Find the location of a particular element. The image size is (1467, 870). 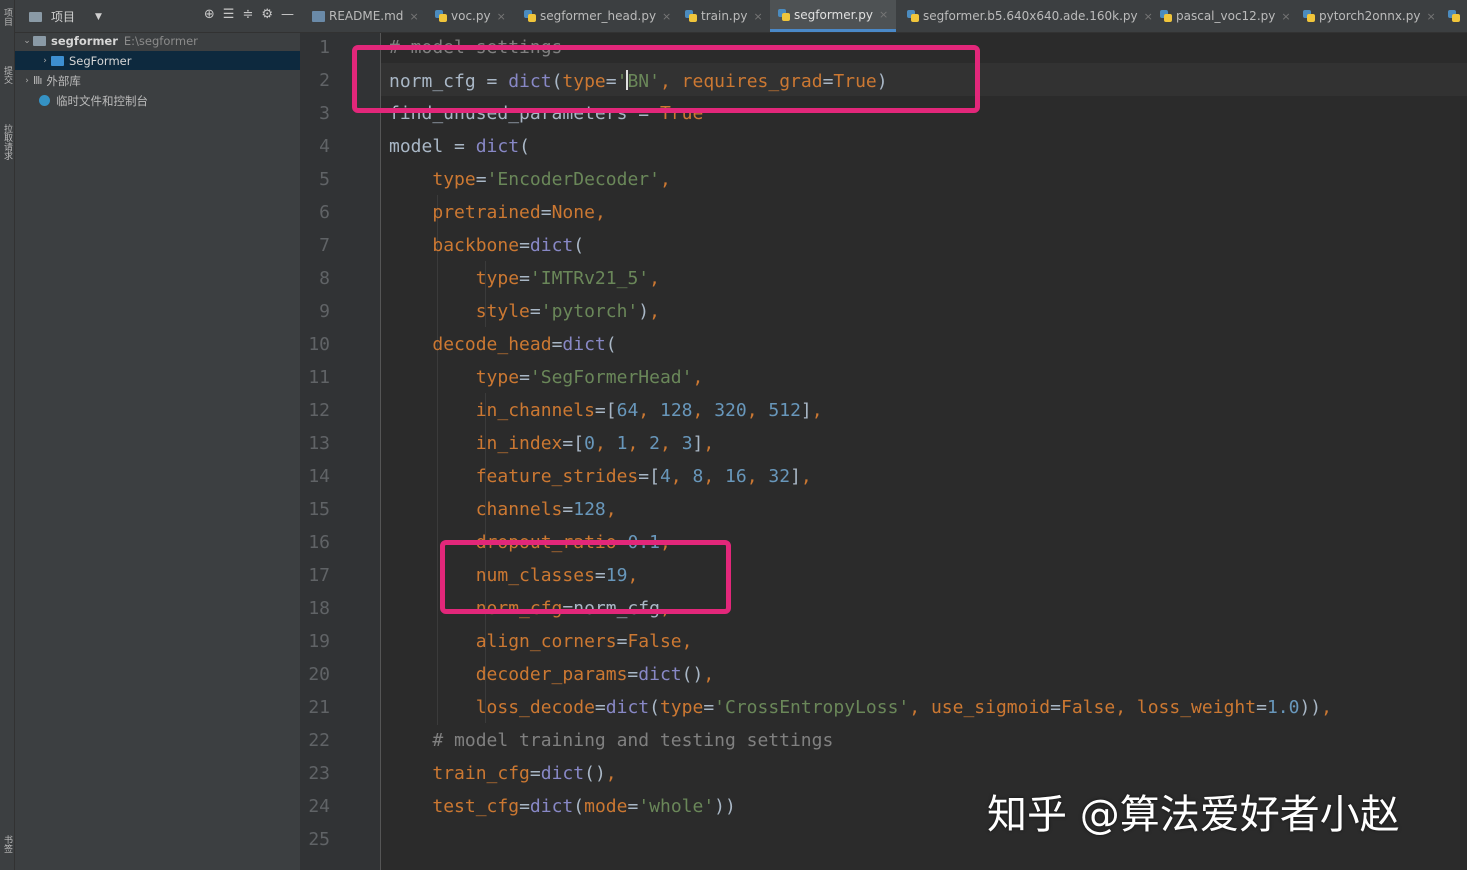

tool-window-strip: 项目 提交 拉取请求 书签 is located at coordinates (7, 435).